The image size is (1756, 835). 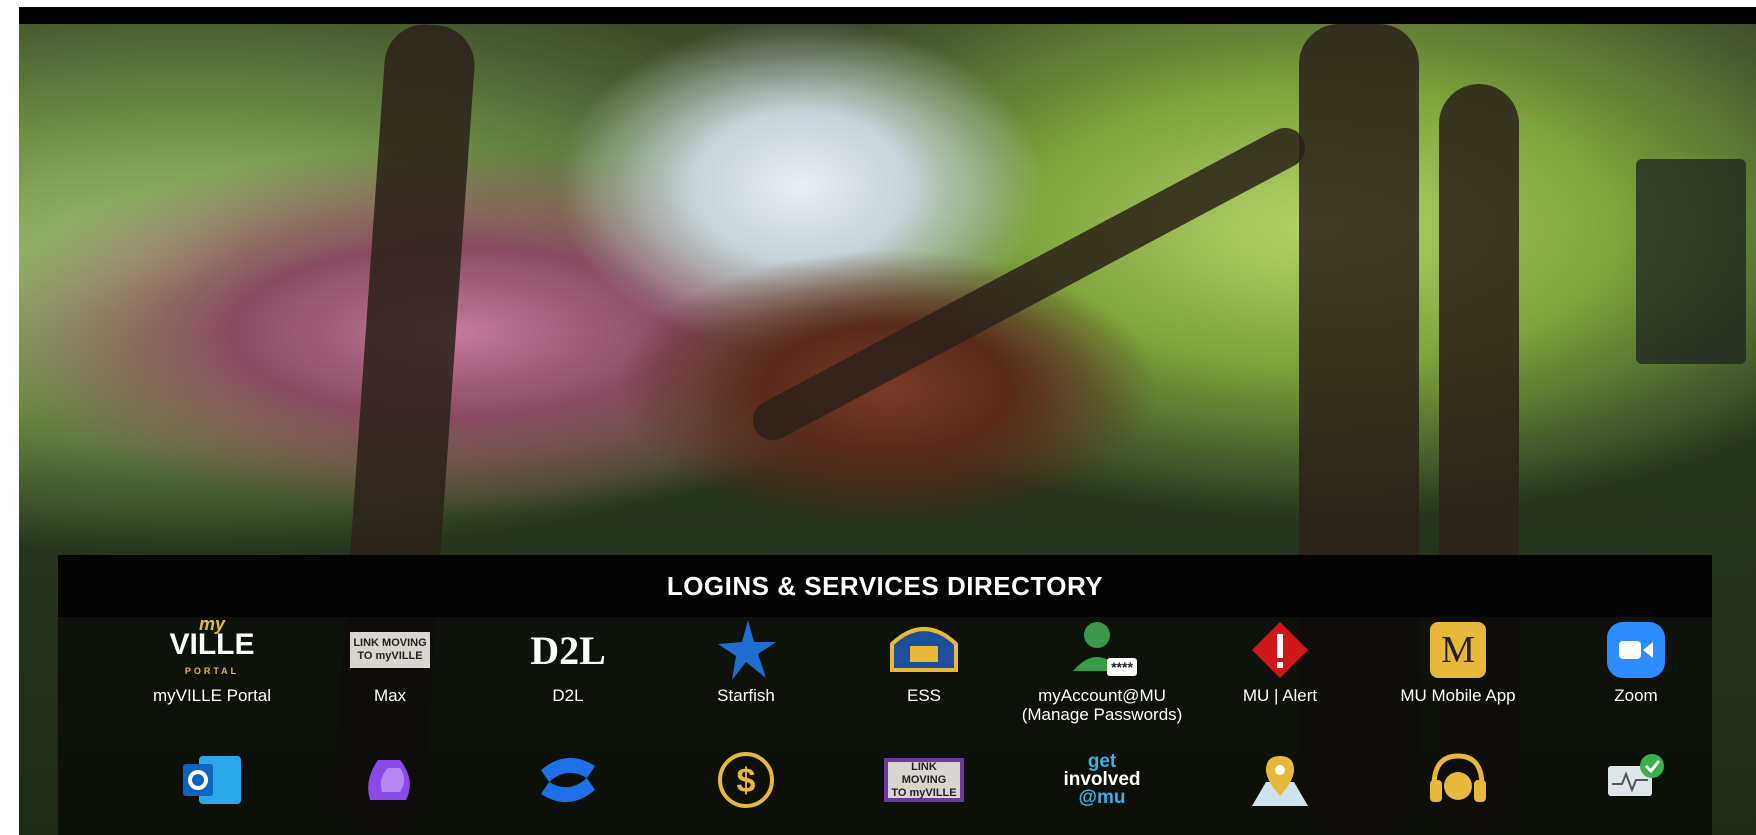 I want to click on tile-label: myAccount@MU (Manage Passwords), so click(x=1102, y=705).